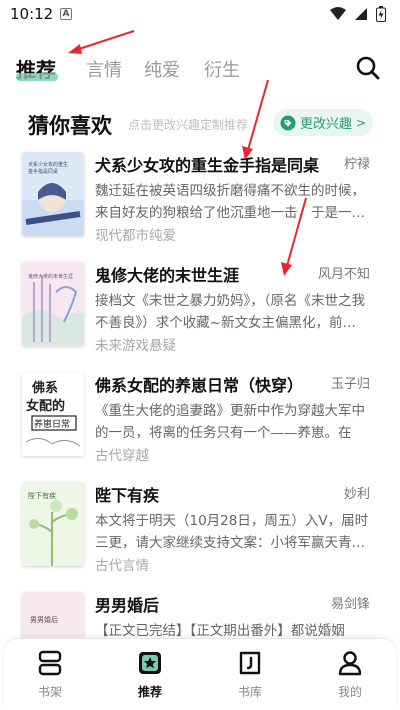 This screenshot has width=400, height=710. What do you see at coordinates (350, 384) in the screenshot?
I see `book-author: 玉子归` at bounding box center [350, 384].